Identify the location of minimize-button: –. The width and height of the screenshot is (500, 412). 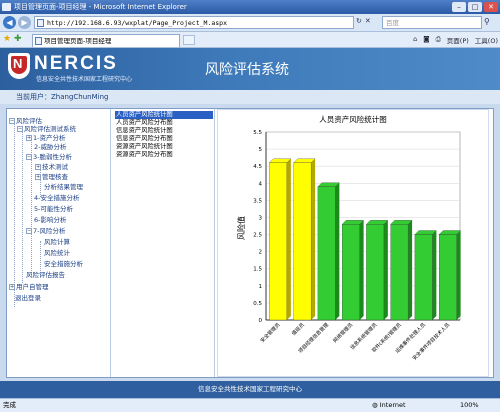
(459, 7).